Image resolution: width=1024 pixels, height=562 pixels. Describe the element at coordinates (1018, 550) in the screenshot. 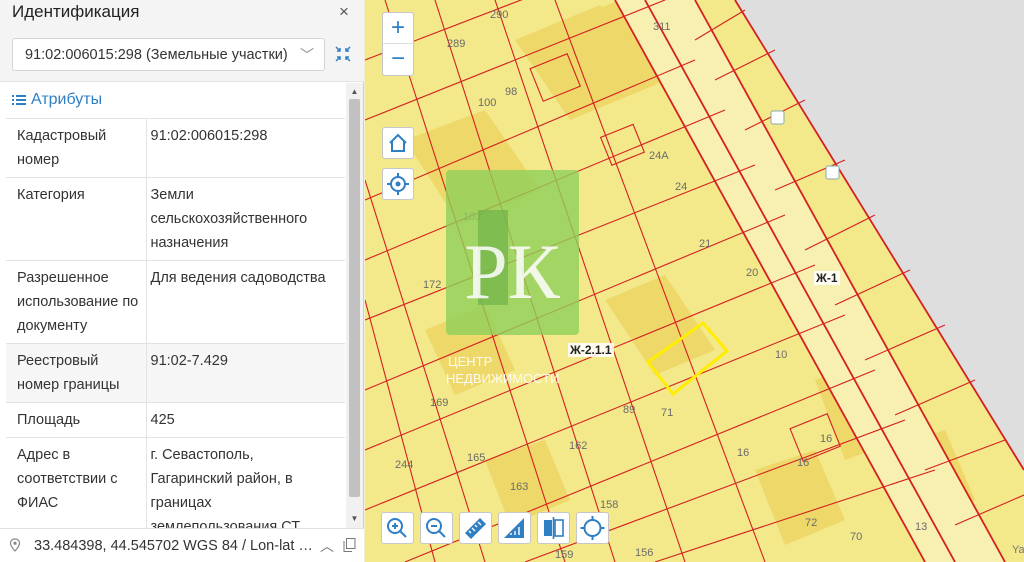

I see `map-attribution: Ya` at that location.